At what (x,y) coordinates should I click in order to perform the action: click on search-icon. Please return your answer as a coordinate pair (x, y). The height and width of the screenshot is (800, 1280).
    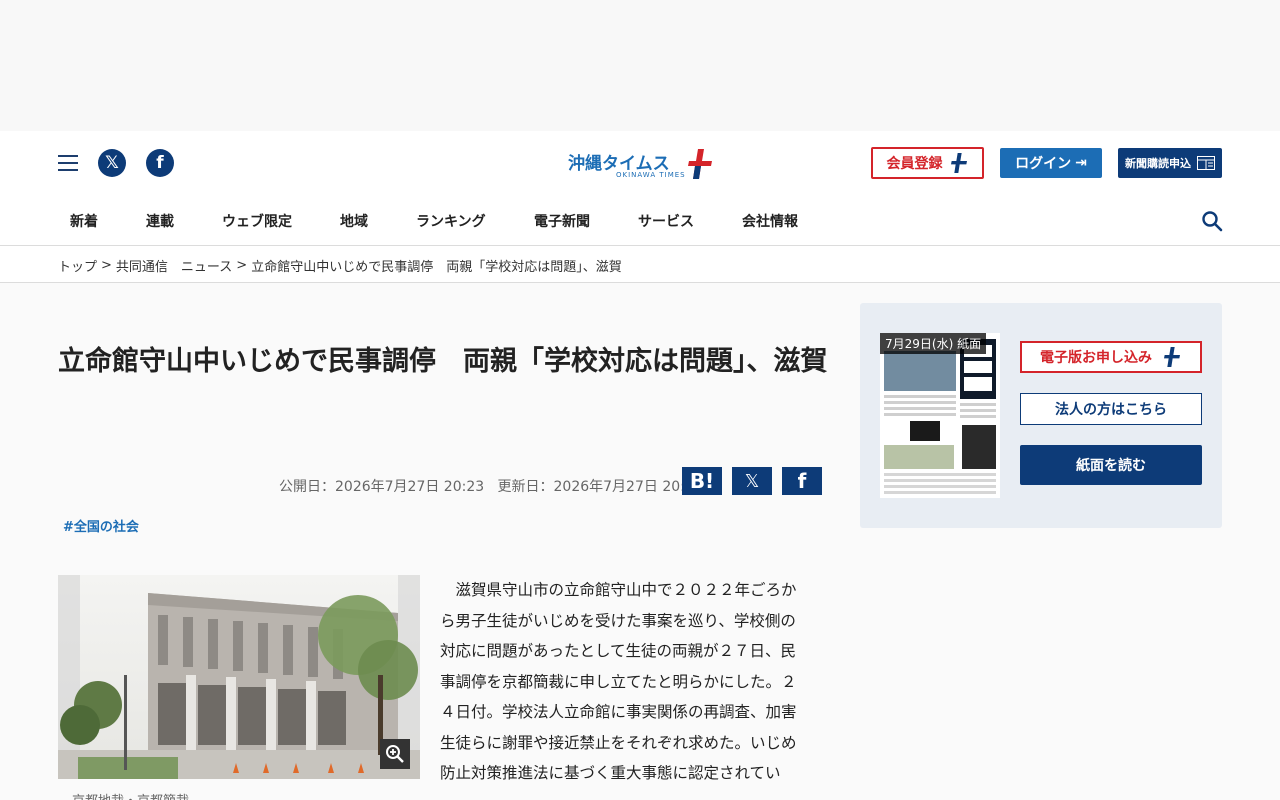
    Looking at the image, I should click on (1212, 221).